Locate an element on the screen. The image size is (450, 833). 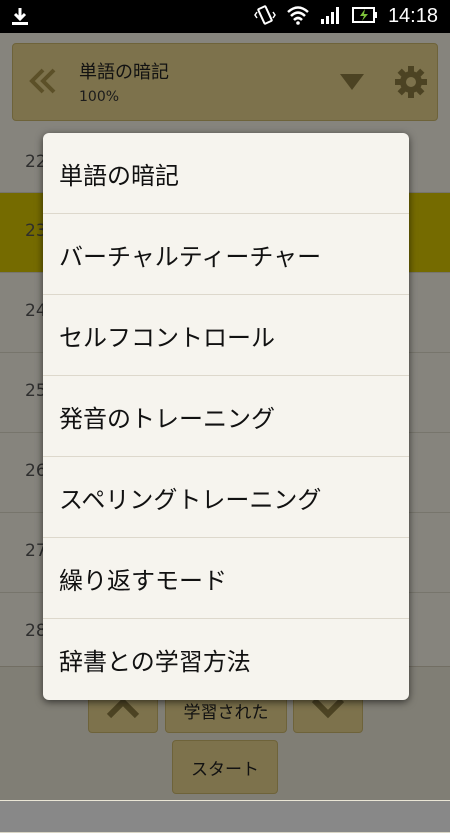
menu-item-pronunciation-training: 発音のトレーニング is located at coordinates (226, 416).